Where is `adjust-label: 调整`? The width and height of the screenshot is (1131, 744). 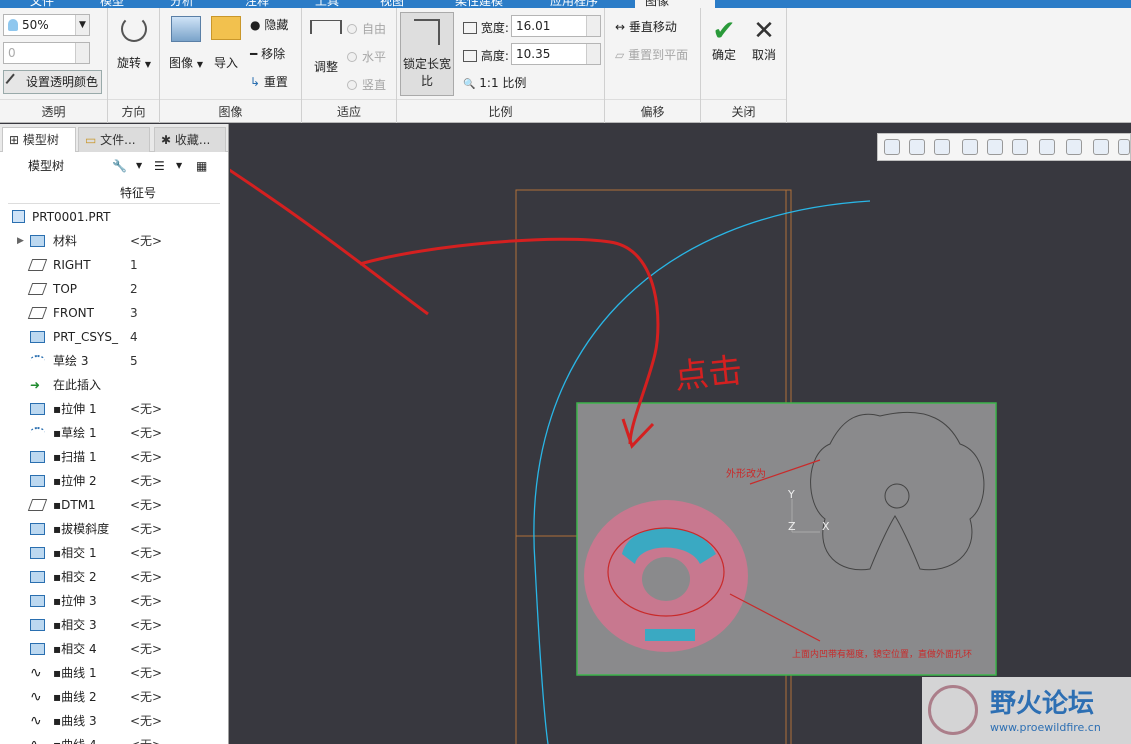
adjust-label: 调整 is located at coordinates (325, 67).